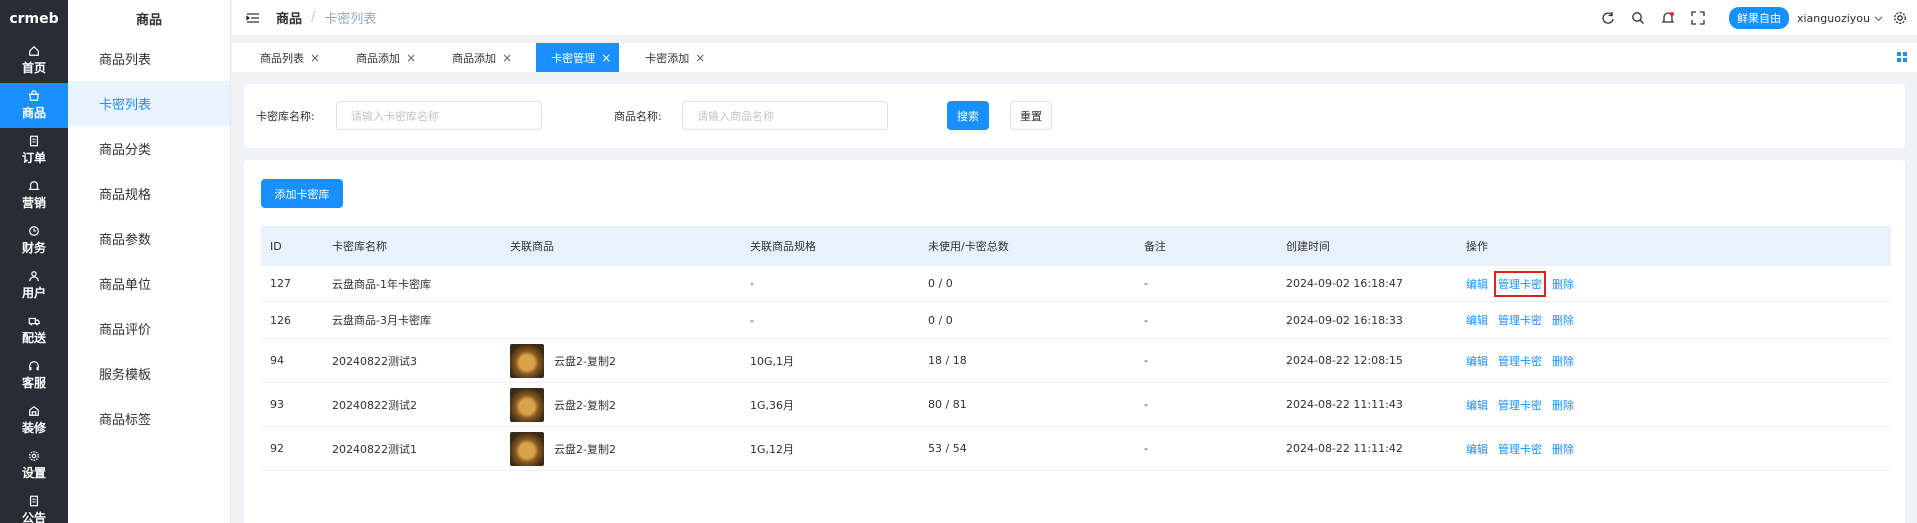 The height and width of the screenshot is (523, 1917). What do you see at coordinates (34, 505) in the screenshot?
I see `rail-item: 公告` at bounding box center [34, 505].